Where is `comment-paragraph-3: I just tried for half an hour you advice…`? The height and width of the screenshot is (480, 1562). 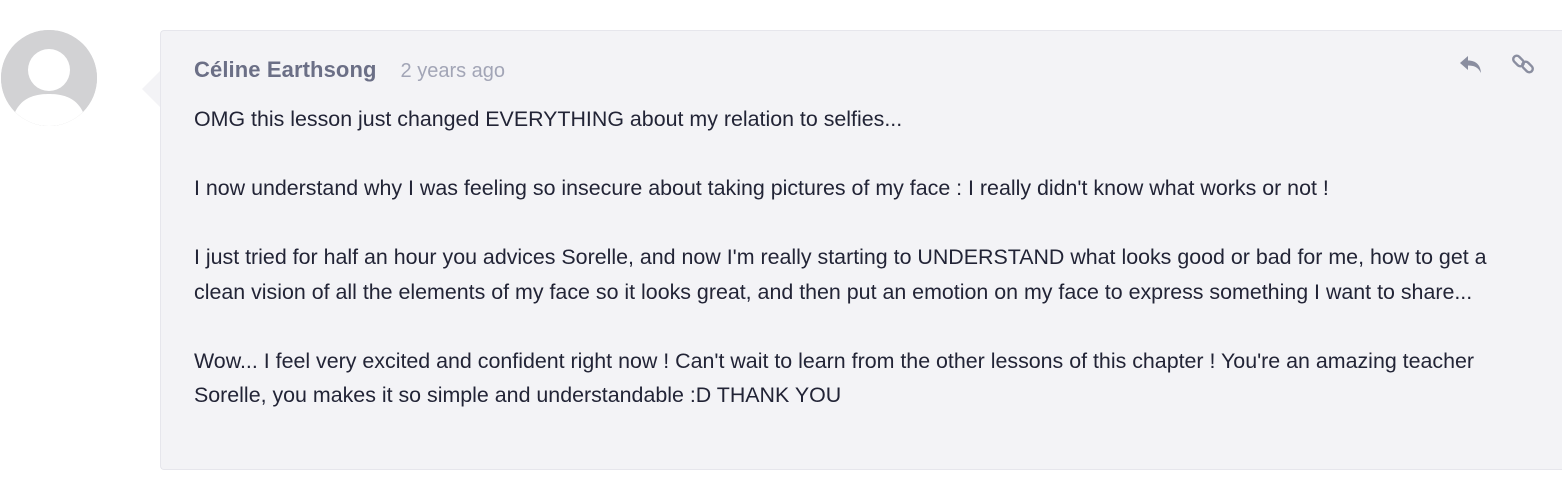
comment-paragraph-3: I just tried for half an hour you advice… is located at coordinates (840, 274).